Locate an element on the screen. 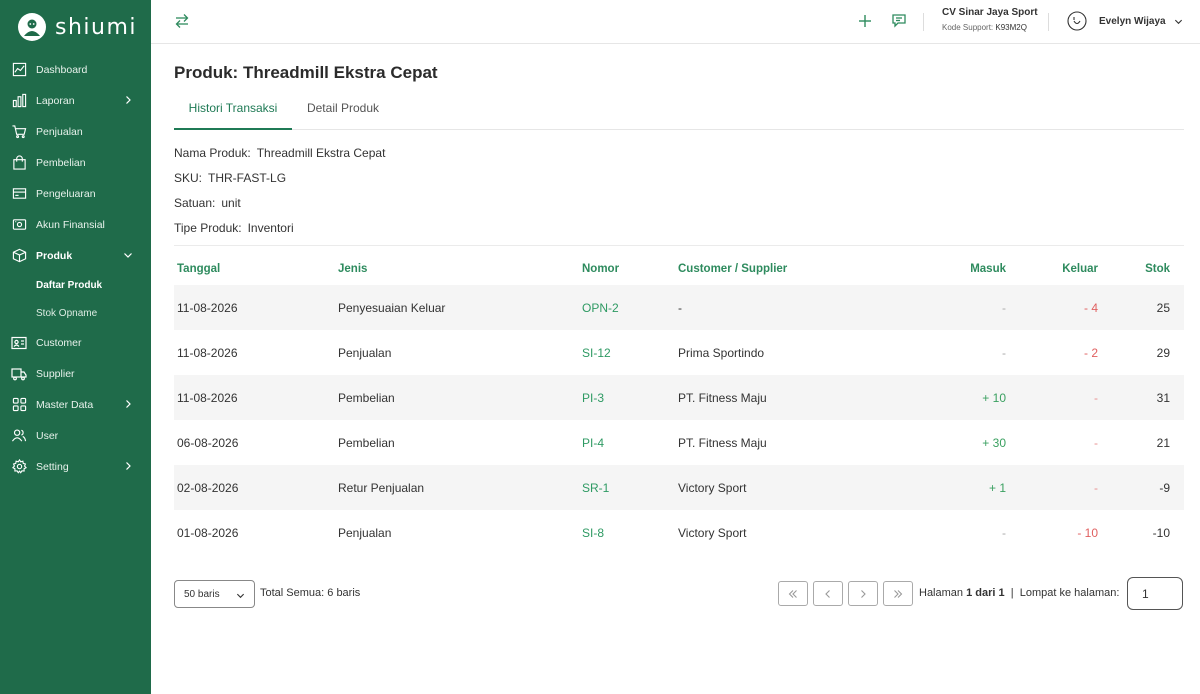  cell-date: 01-08-2026 is located at coordinates (208, 532).